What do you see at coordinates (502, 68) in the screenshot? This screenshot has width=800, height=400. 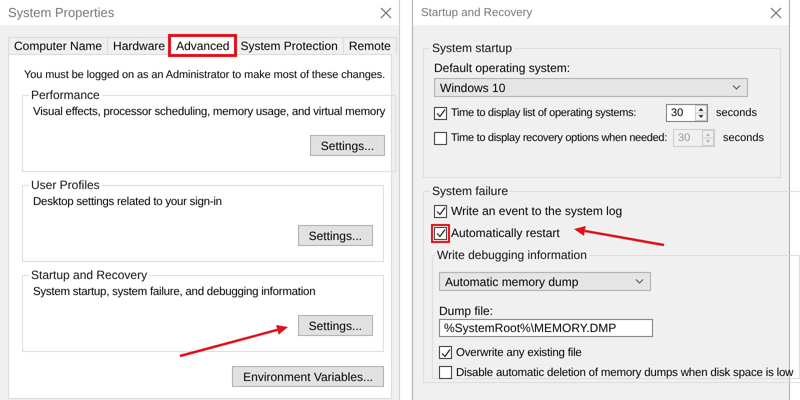 I see `field-label: Default operating system:` at bounding box center [502, 68].